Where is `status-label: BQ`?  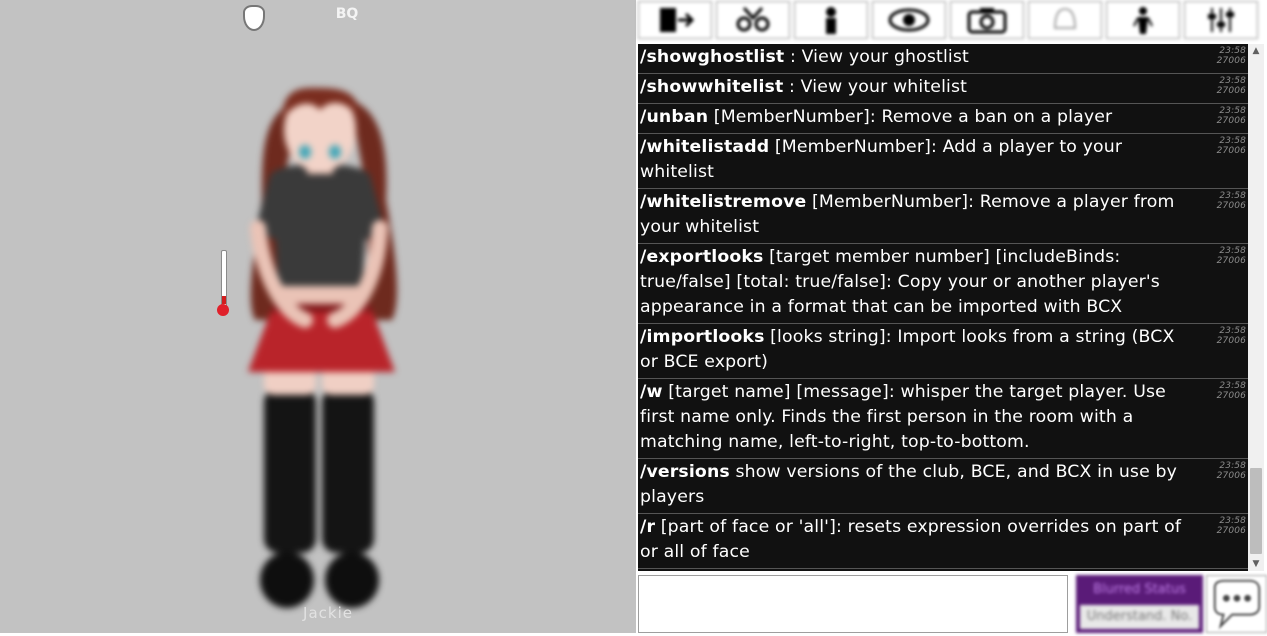 status-label: BQ is located at coordinates (347, 14).